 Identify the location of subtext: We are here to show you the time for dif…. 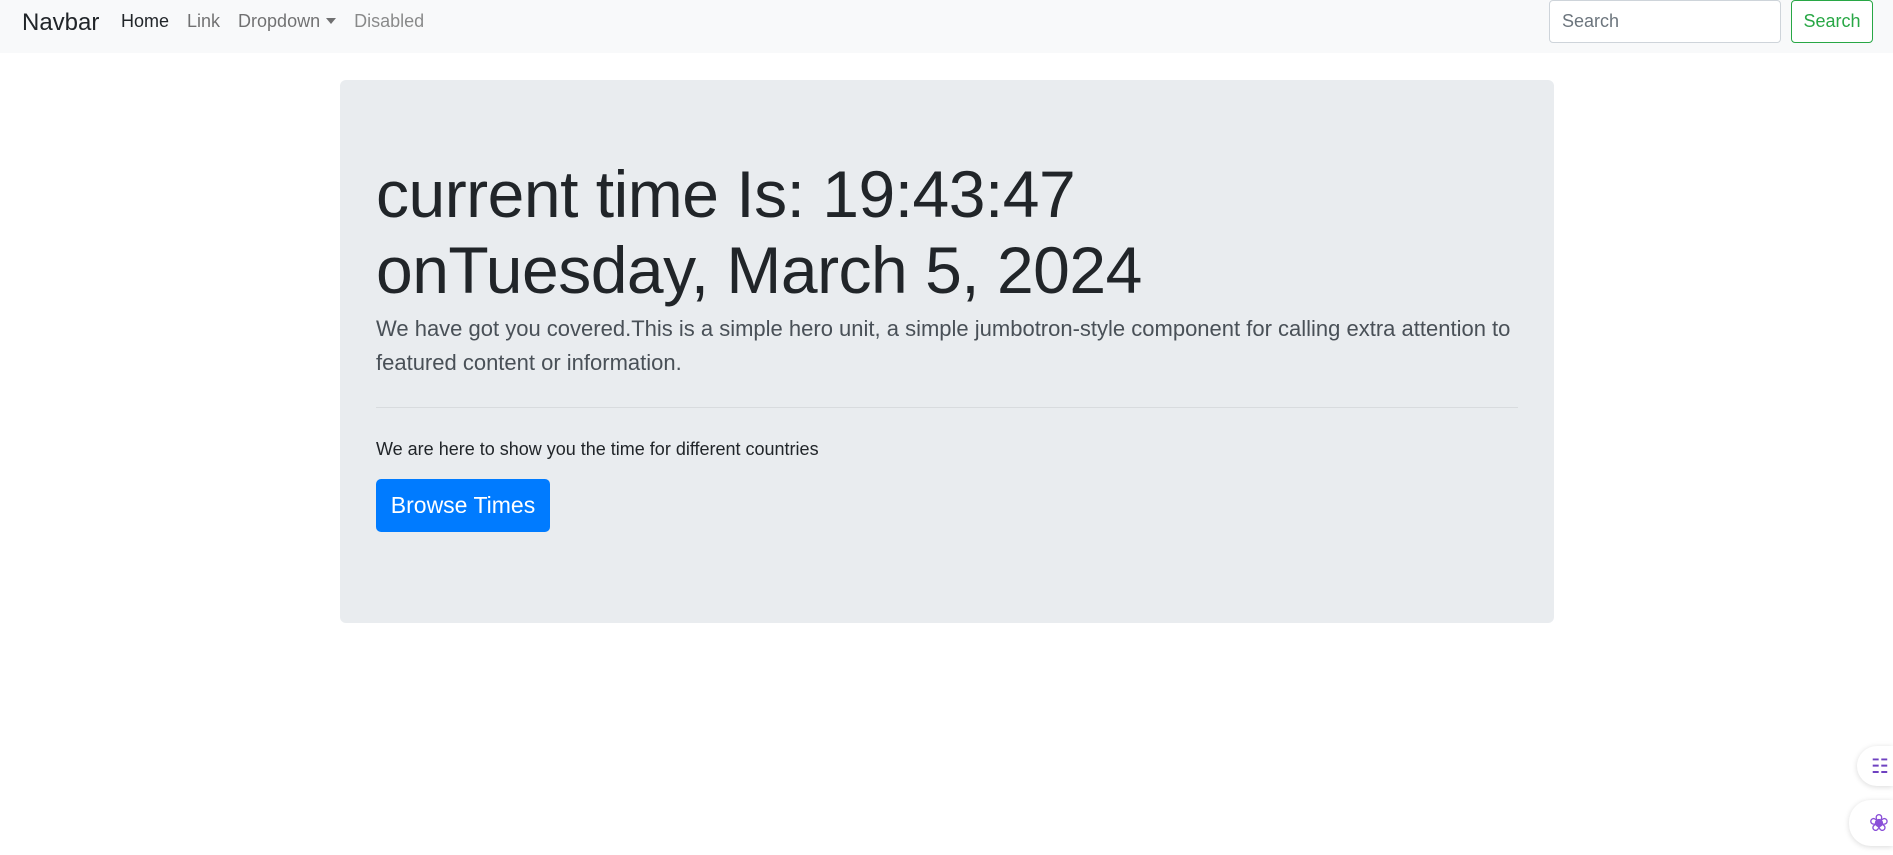
(597, 449).